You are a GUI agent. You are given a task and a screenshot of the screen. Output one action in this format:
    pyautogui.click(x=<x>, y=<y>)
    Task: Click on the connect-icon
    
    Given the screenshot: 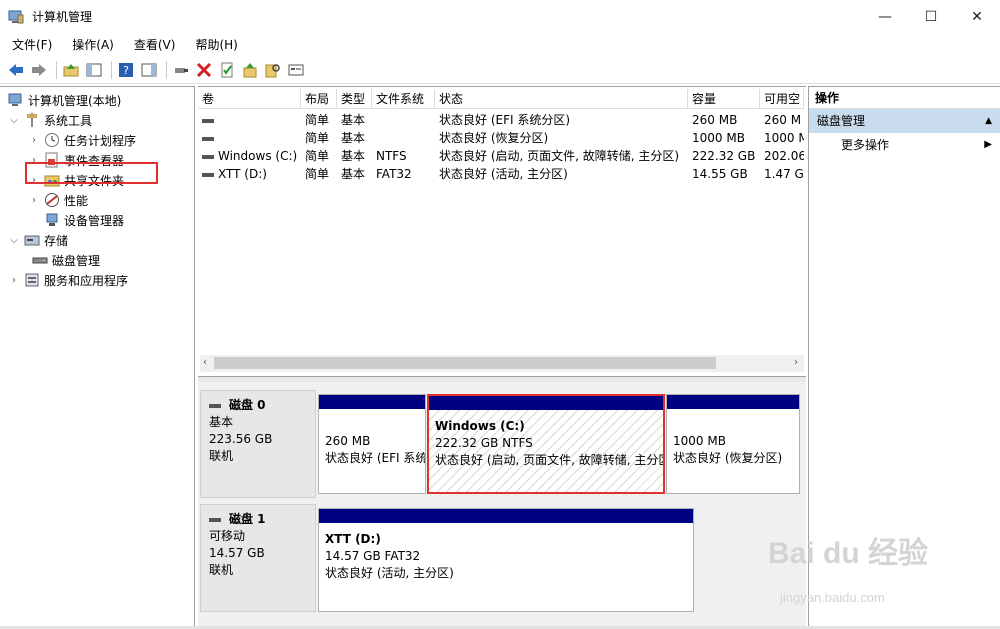 What is the action you would take?
    pyautogui.click(x=181, y=70)
    